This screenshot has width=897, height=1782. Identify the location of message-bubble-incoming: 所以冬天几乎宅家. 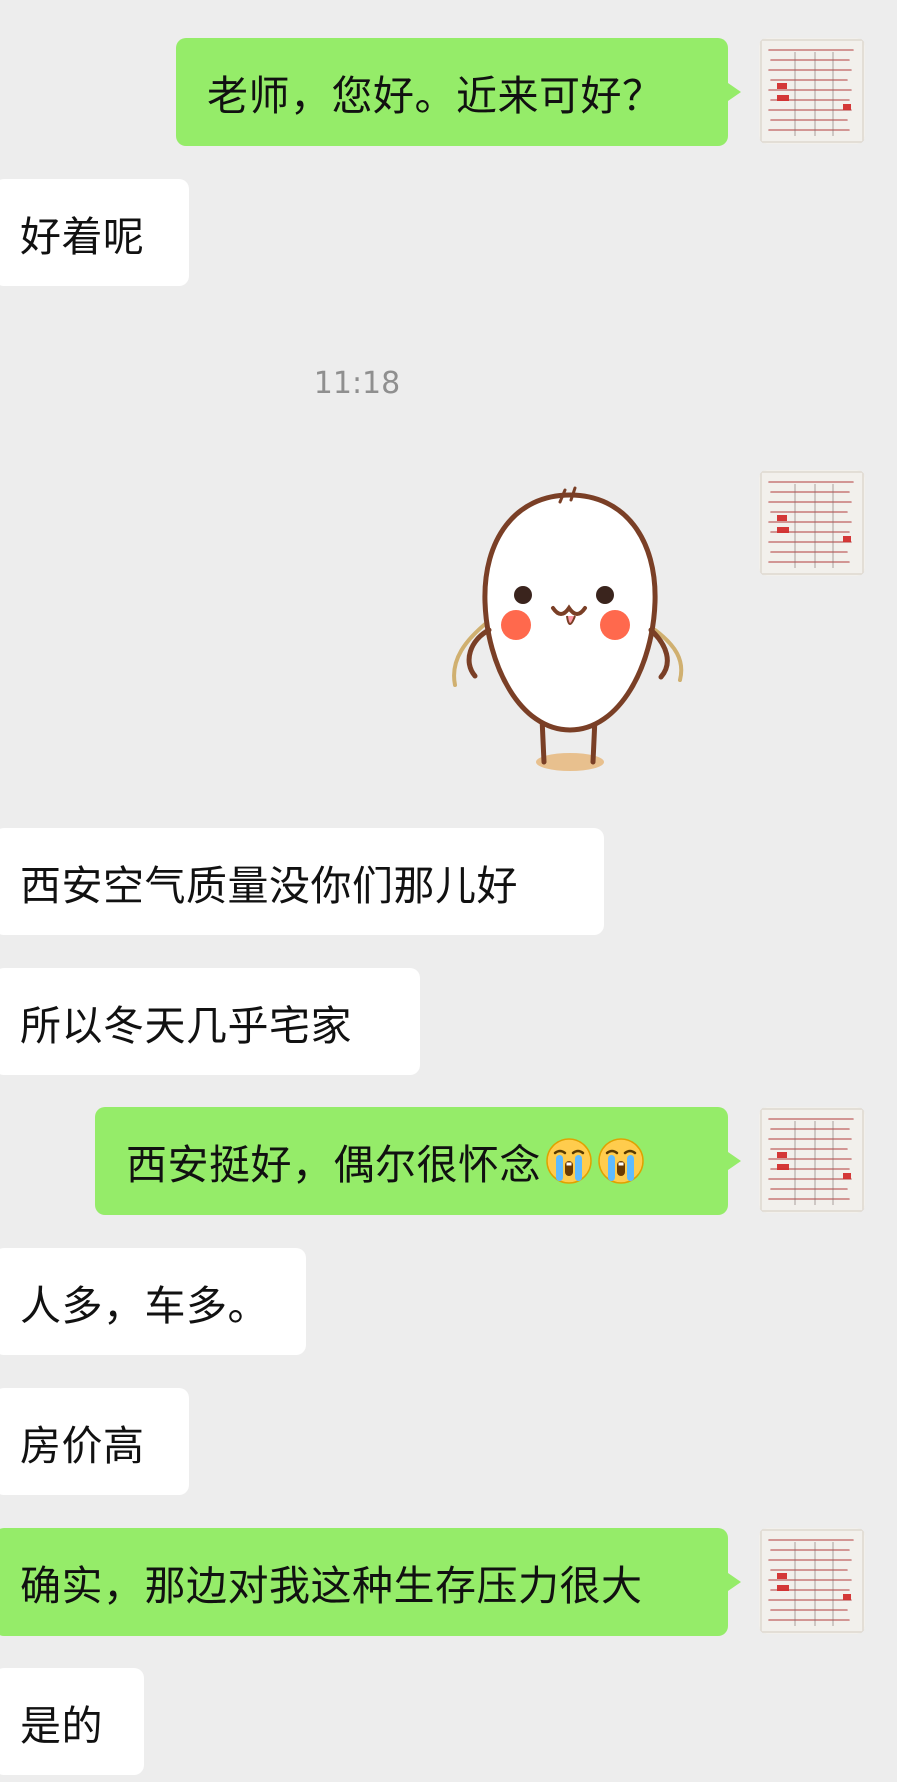
(210, 1021).